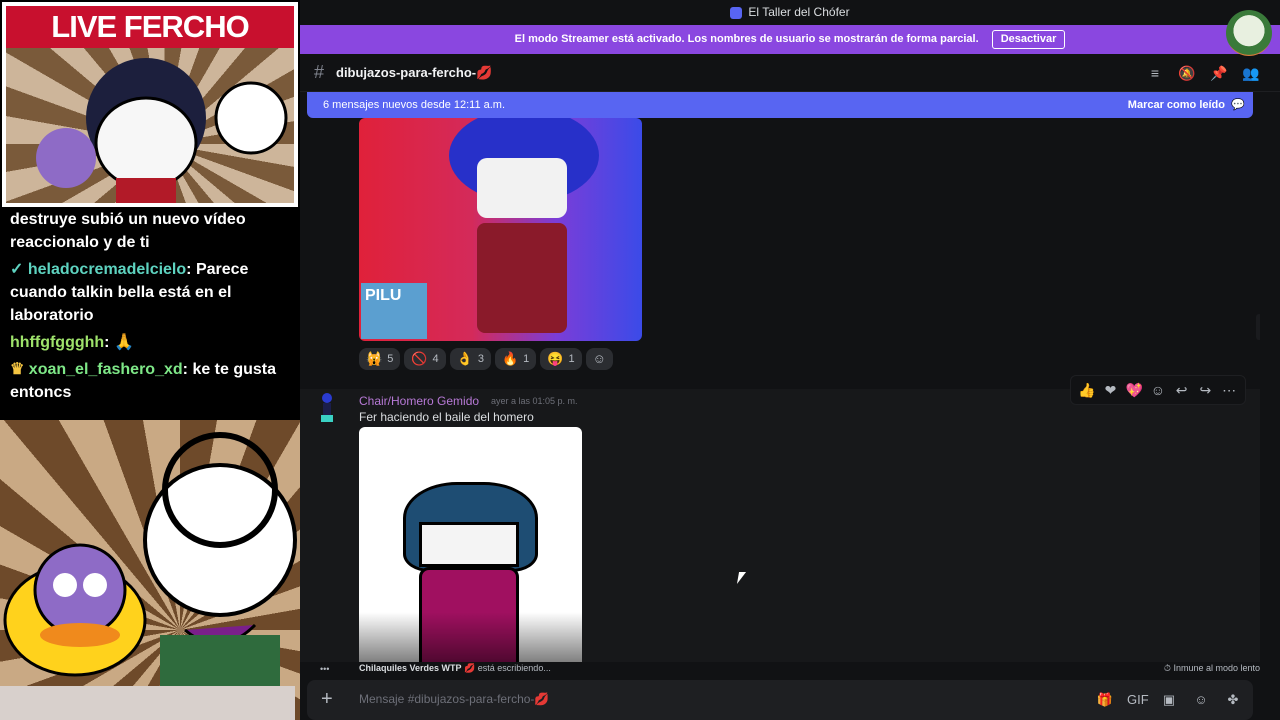 The image size is (1280, 720). I want to click on message-author: Chair/Homero Gemido, so click(419, 401).